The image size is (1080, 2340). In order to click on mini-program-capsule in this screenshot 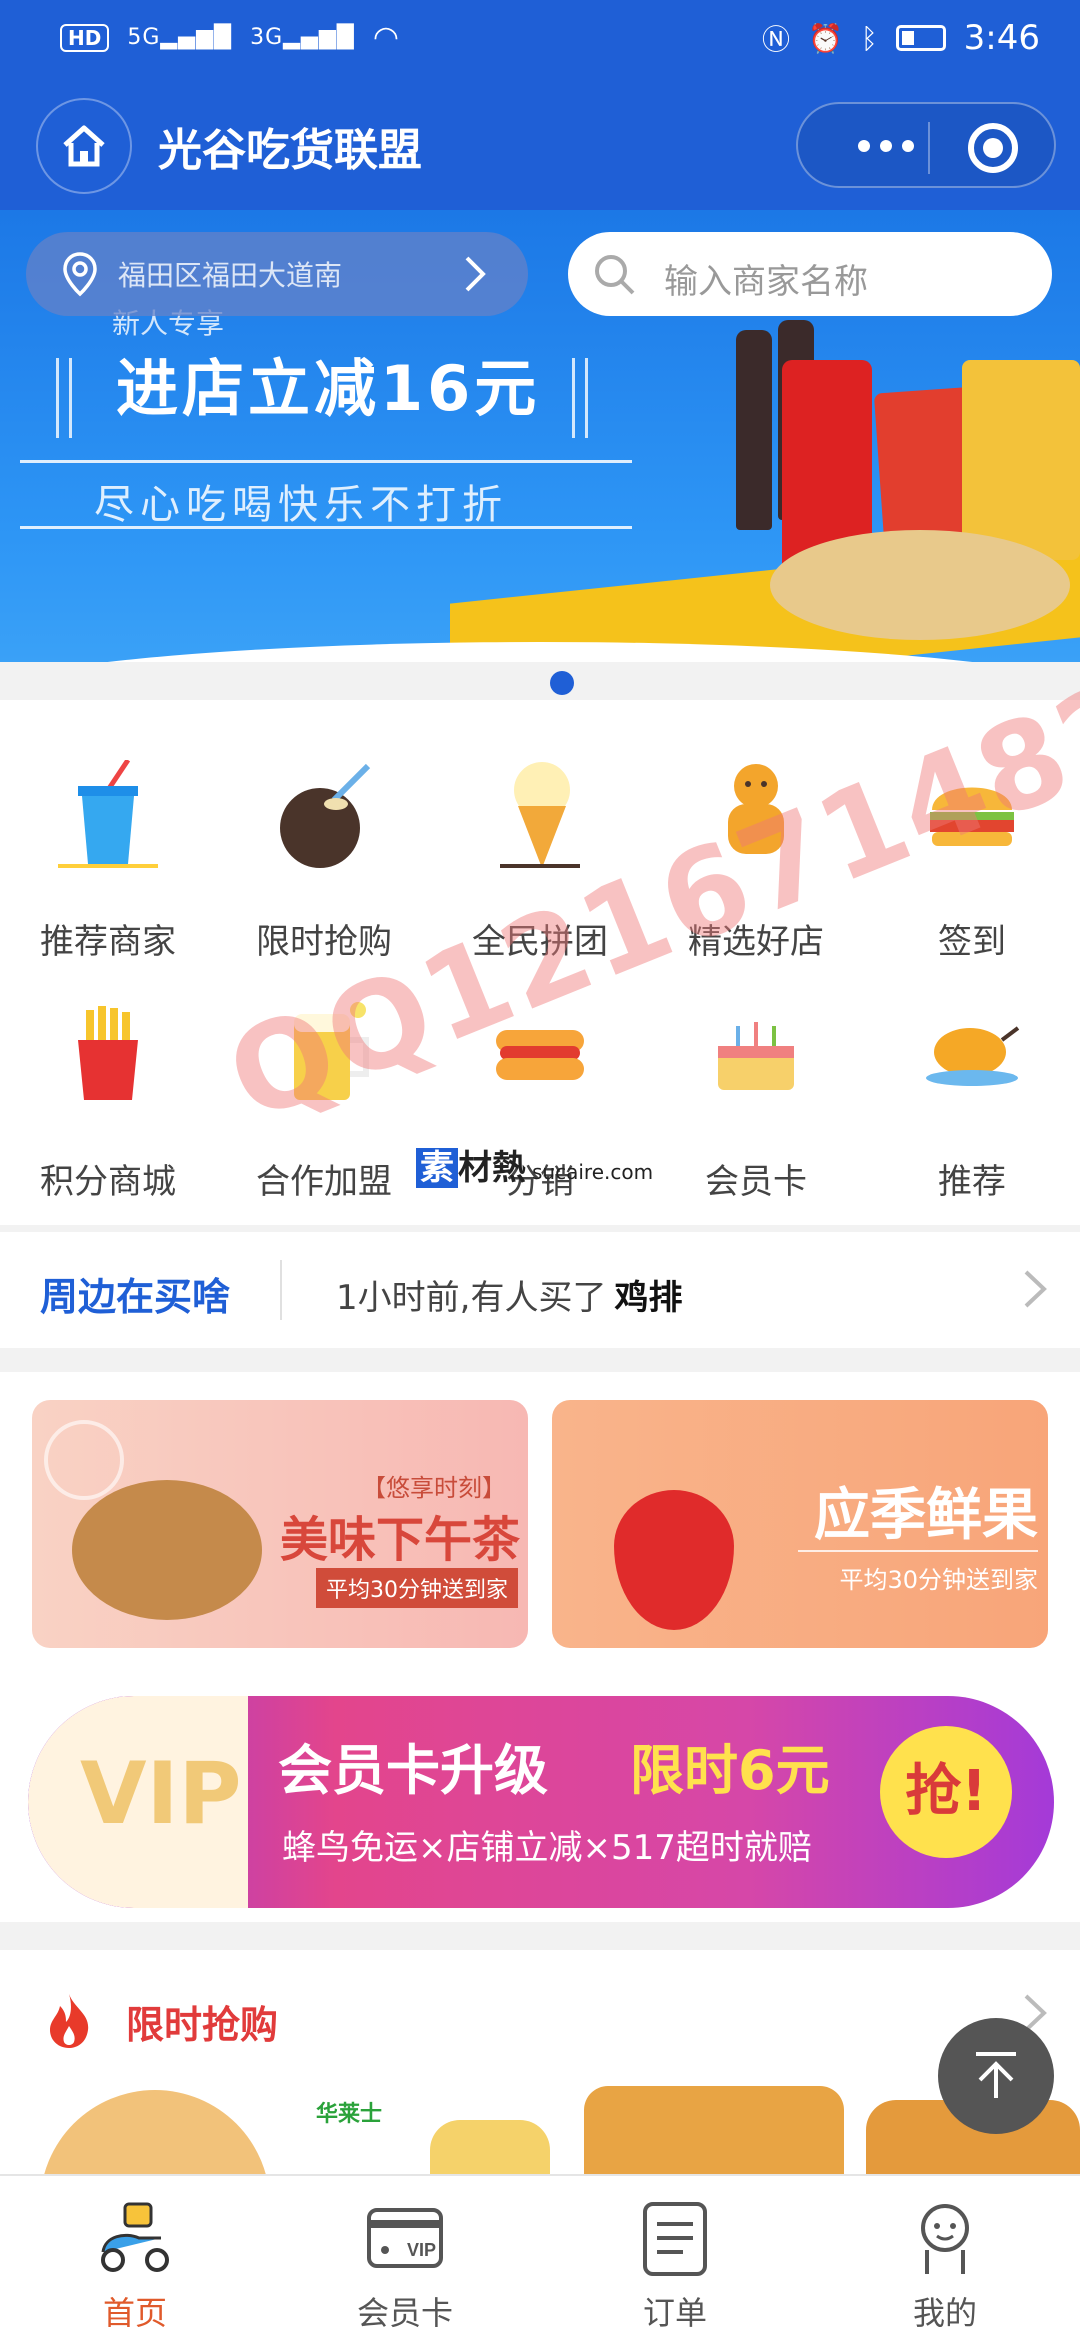, I will do `click(926, 145)`.